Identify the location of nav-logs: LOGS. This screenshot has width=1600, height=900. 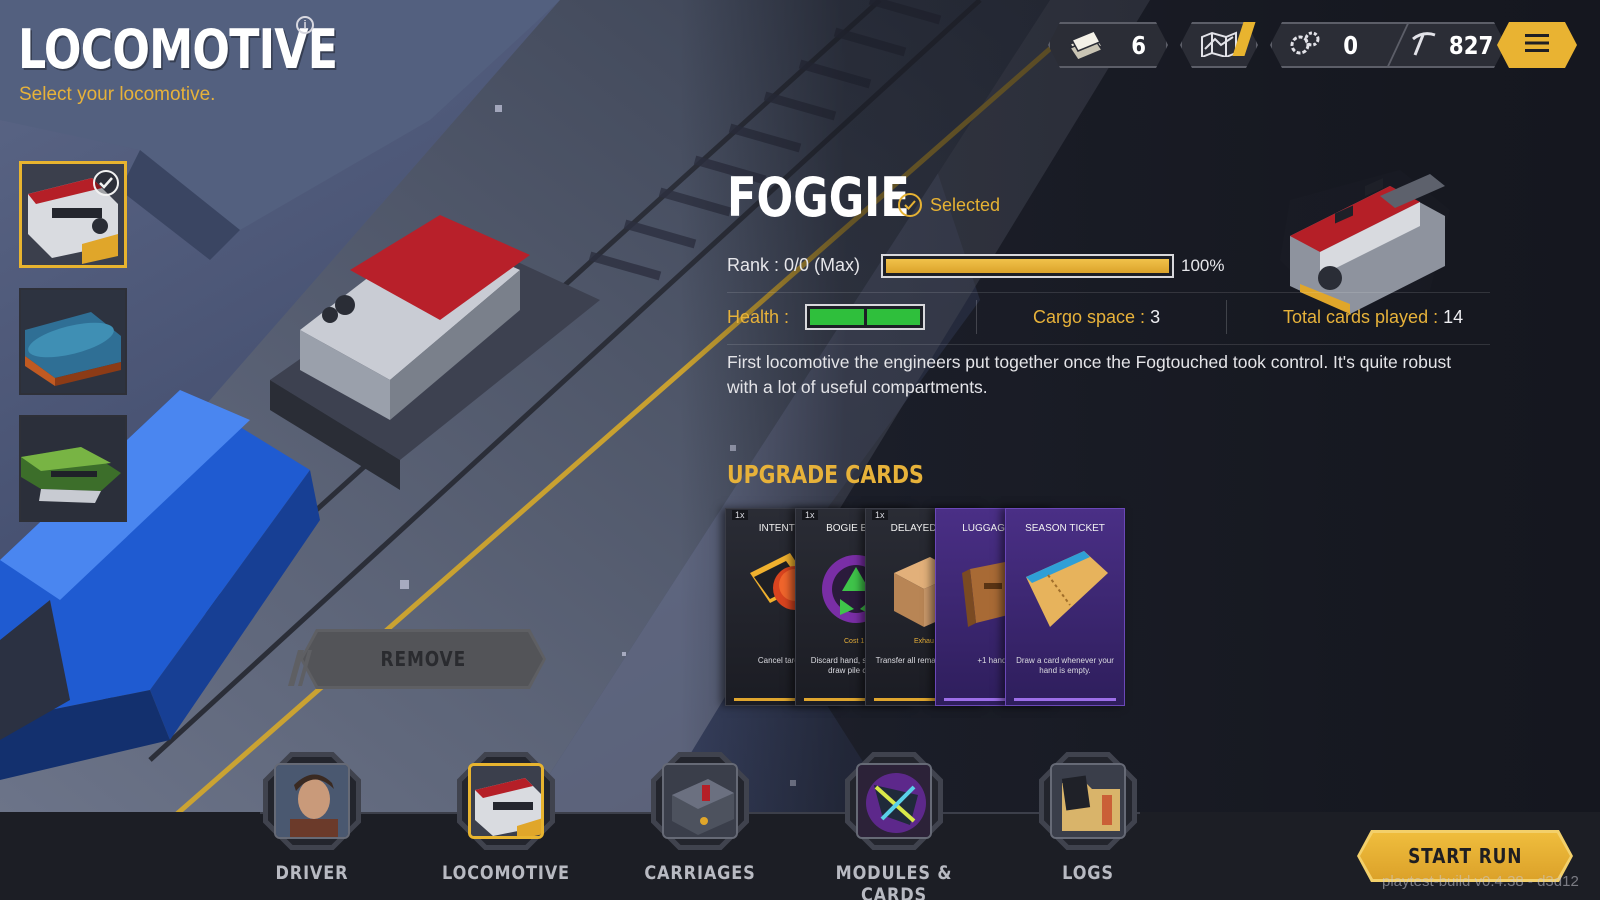
(1088, 822).